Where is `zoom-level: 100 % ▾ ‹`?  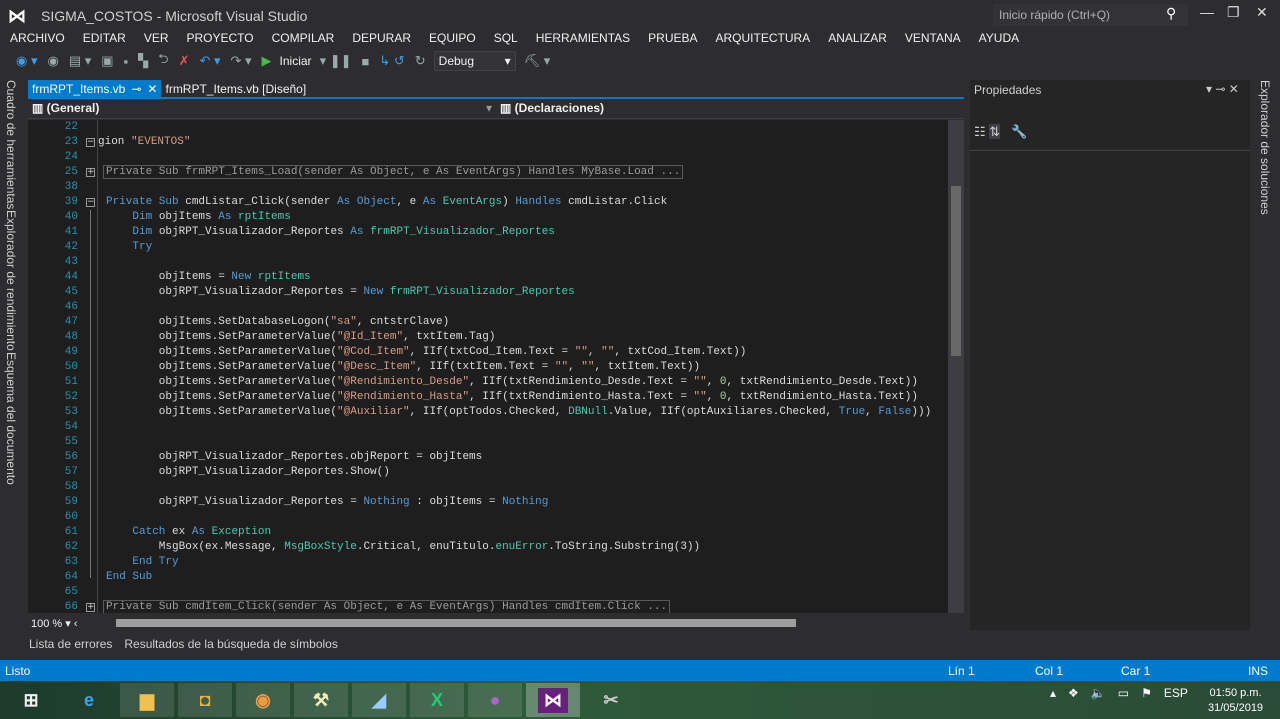
zoom-level: 100 % ▾ ‹ is located at coordinates (54, 623).